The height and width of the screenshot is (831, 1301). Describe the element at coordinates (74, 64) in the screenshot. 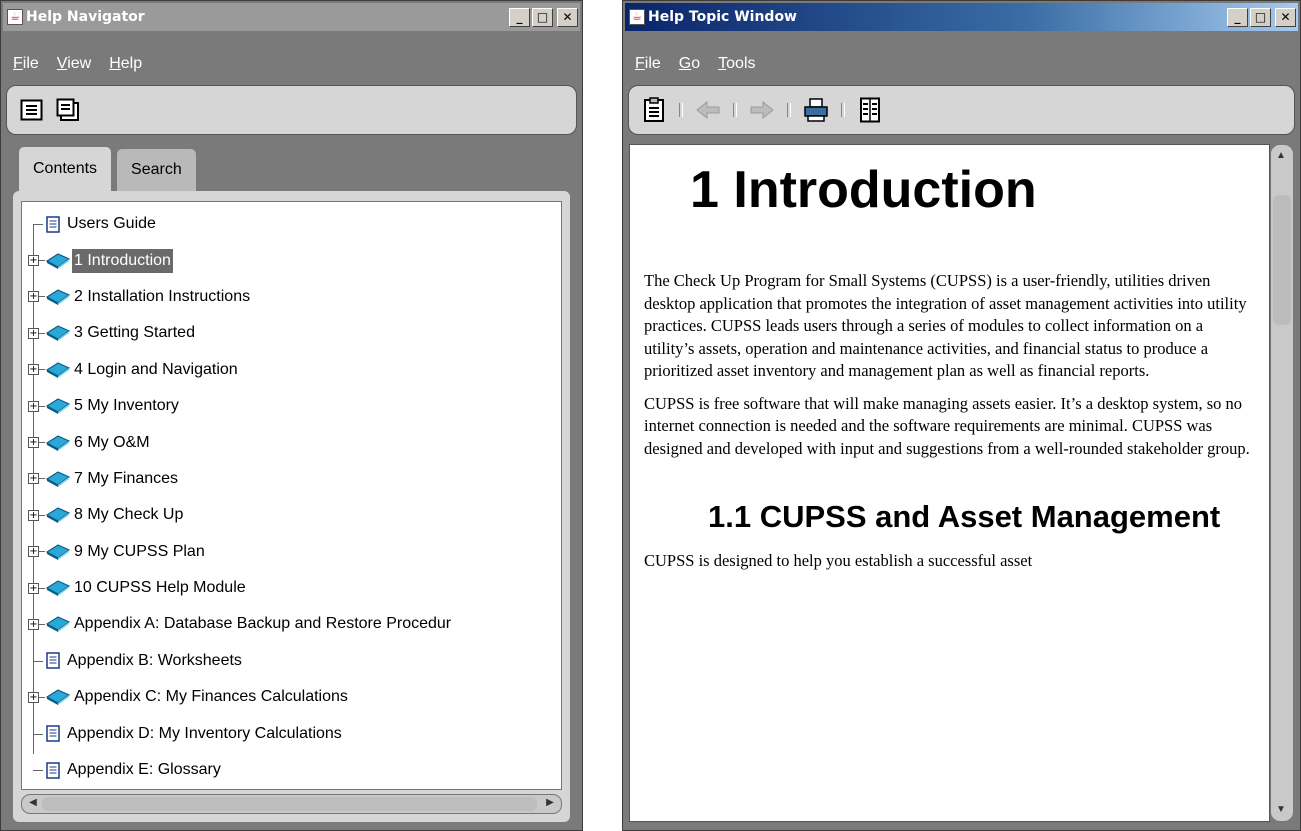

I see `menu-view: View` at that location.